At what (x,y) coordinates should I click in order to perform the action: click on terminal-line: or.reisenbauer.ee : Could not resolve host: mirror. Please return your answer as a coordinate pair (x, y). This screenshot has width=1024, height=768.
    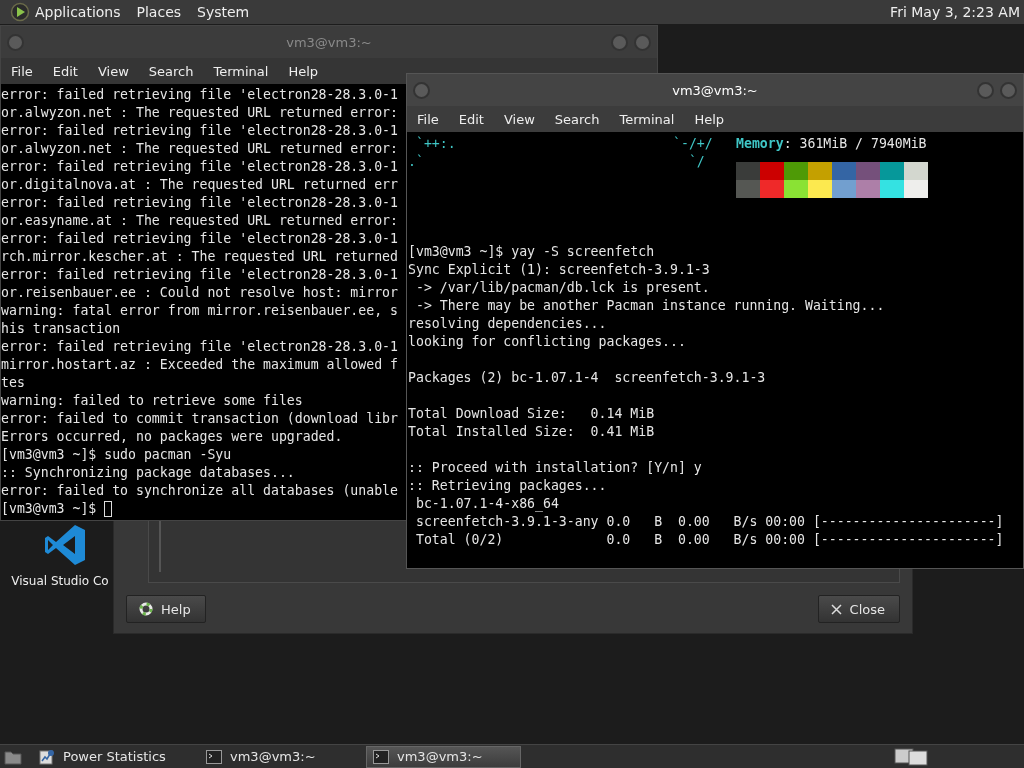
    Looking at the image, I should click on (199, 293).